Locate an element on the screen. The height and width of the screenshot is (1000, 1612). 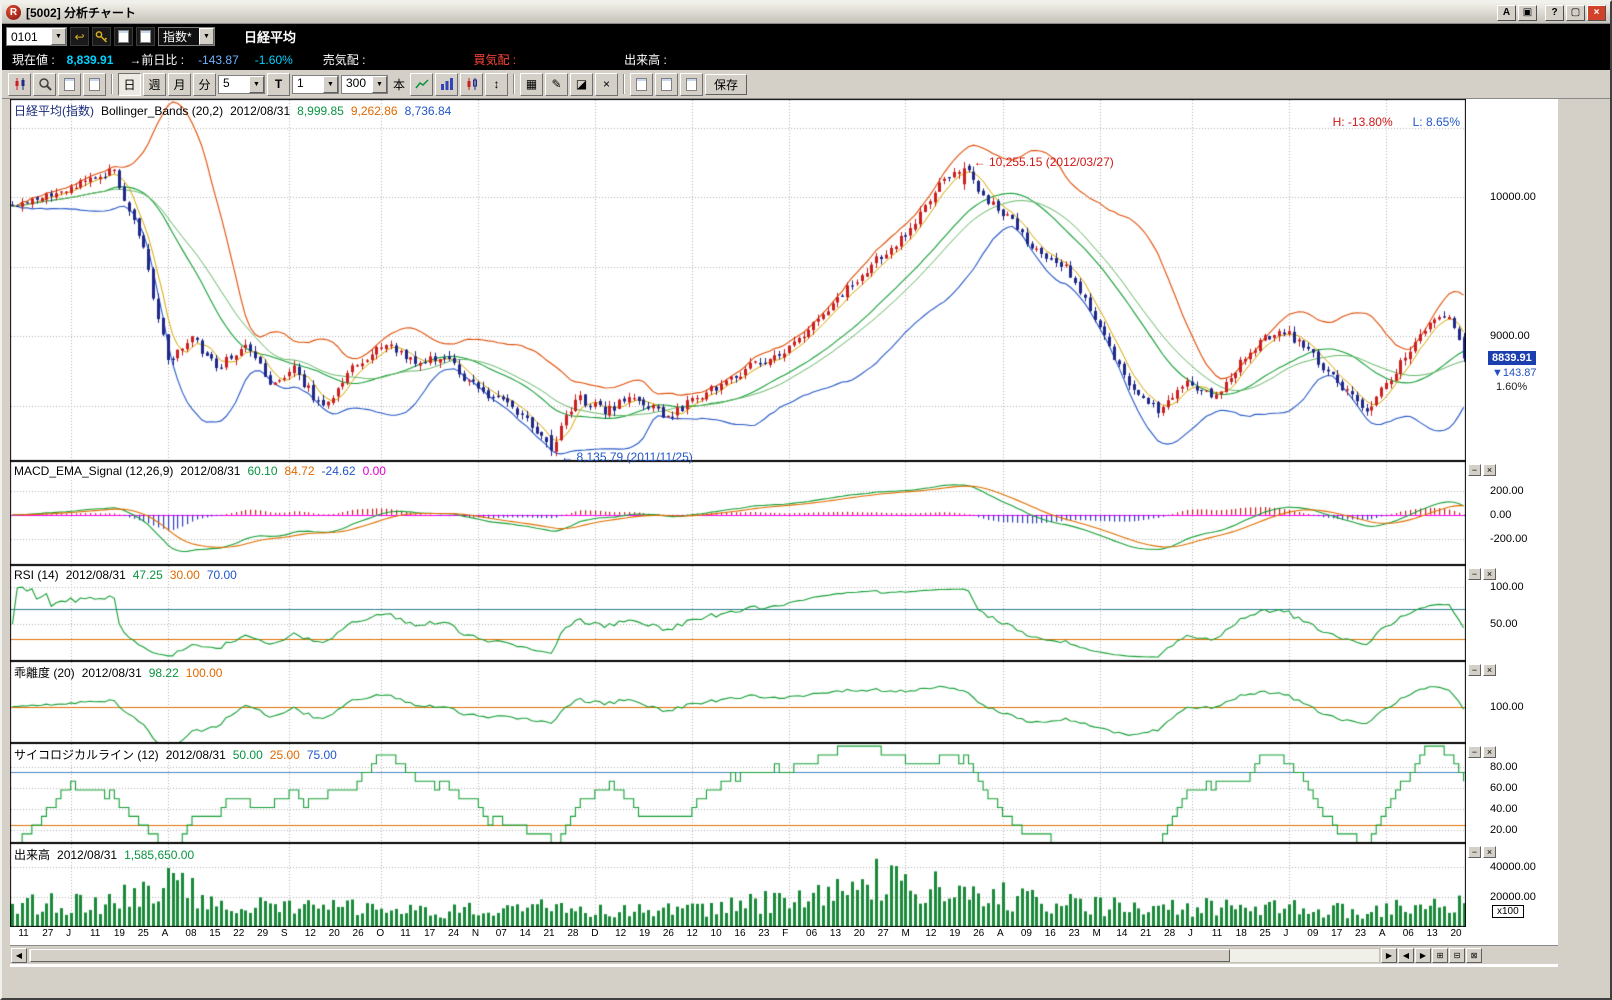
restore-button: ▢ is located at coordinates (1575, 12).